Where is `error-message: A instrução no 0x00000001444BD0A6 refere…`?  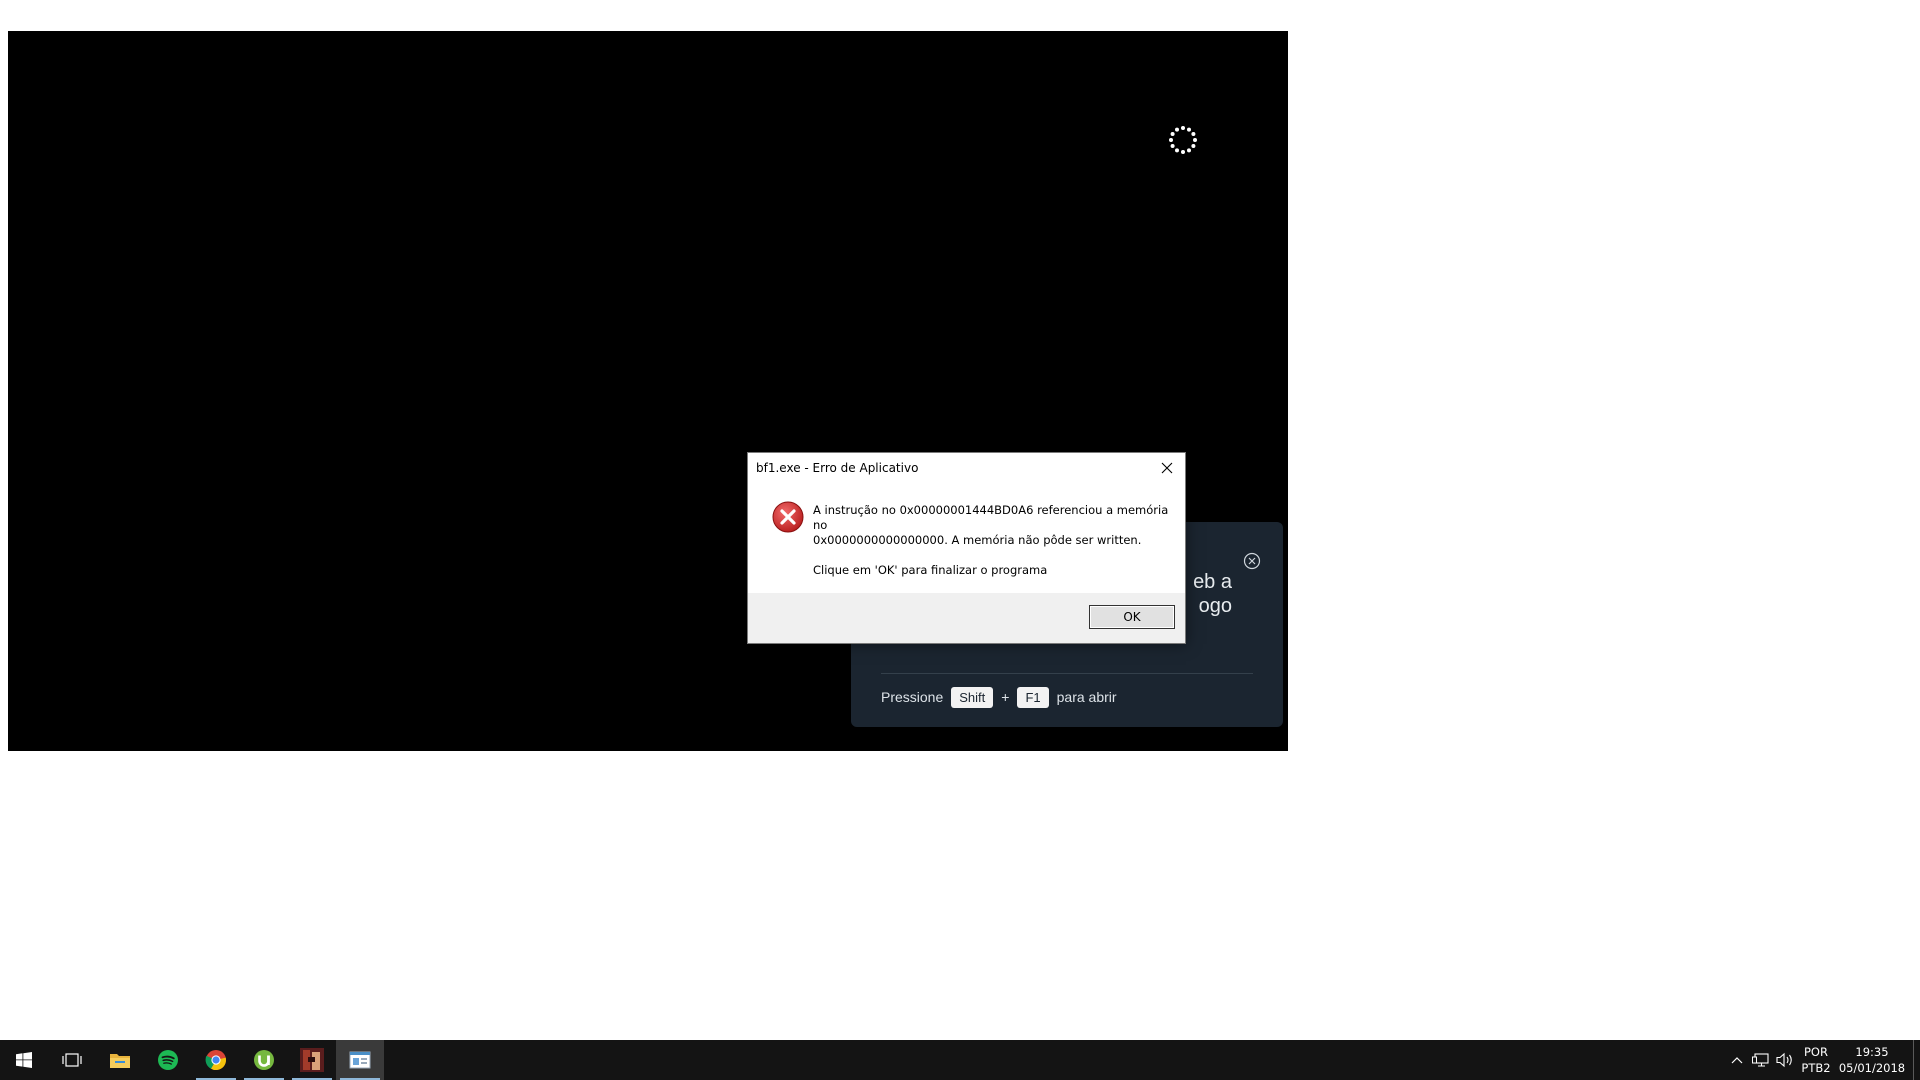
error-message: A instrução no 0x00000001444BD0A6 refere… is located at coordinates (993, 540).